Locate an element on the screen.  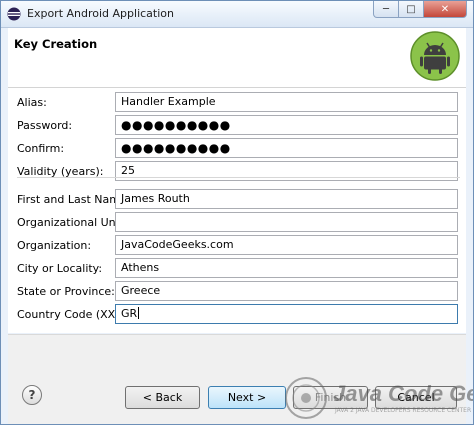
state-row: State or Province: Greece is located at coordinates (237, 292).